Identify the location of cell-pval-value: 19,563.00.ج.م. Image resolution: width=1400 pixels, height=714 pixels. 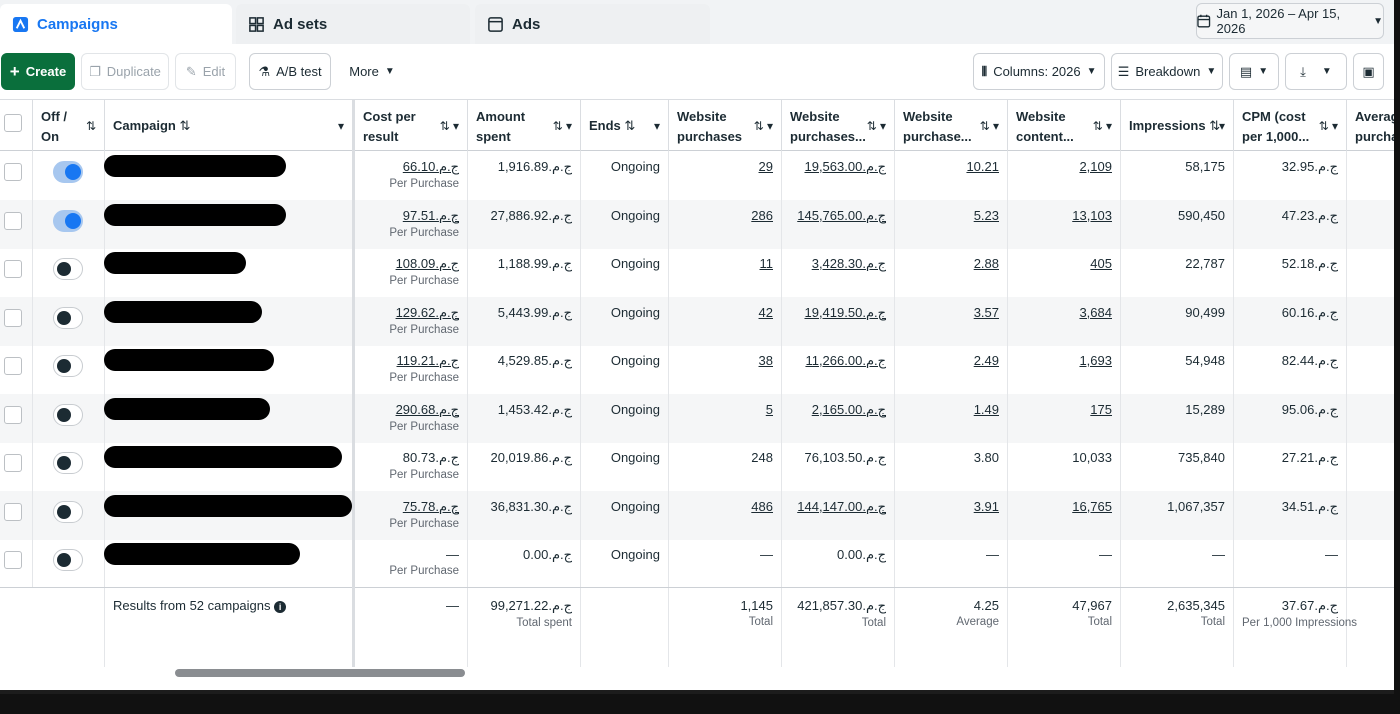
(845, 166).